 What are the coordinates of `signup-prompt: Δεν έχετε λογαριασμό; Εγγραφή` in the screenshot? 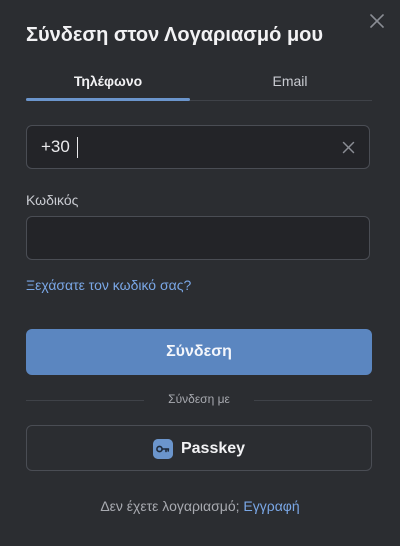 It's located at (200, 506).